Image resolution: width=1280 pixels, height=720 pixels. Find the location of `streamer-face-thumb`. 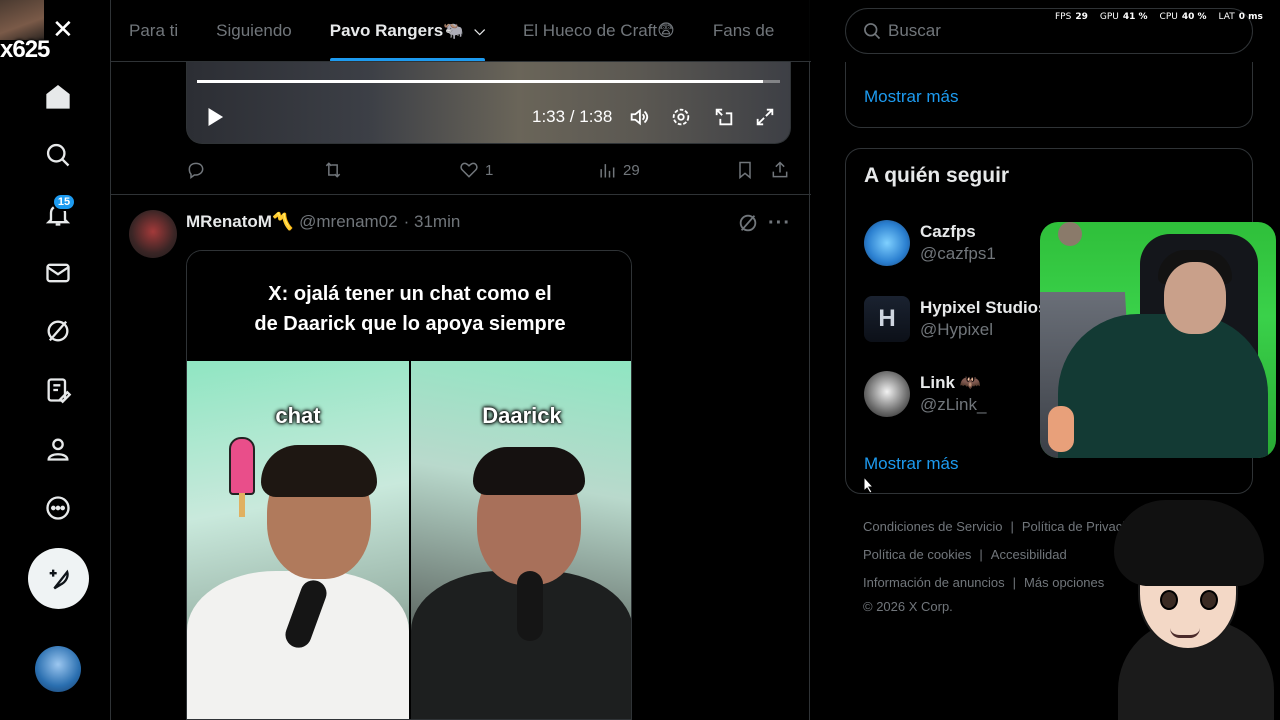

streamer-face-thumb is located at coordinates (22, 20).